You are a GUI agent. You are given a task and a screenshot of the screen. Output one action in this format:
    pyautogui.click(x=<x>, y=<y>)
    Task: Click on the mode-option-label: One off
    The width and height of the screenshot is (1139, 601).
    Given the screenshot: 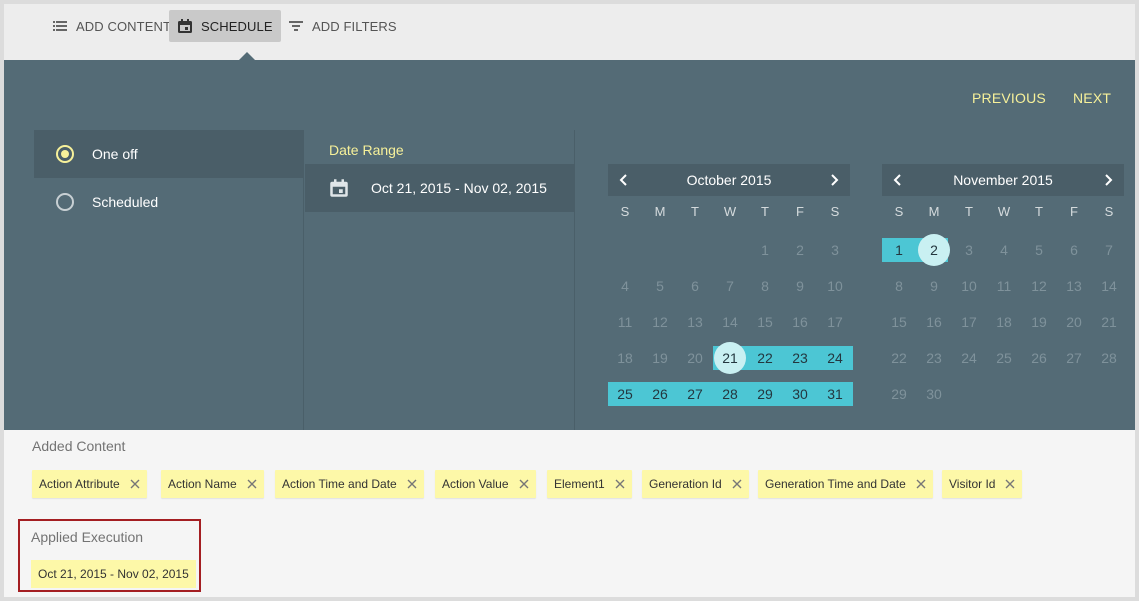 What is the action you would take?
    pyautogui.click(x=115, y=154)
    